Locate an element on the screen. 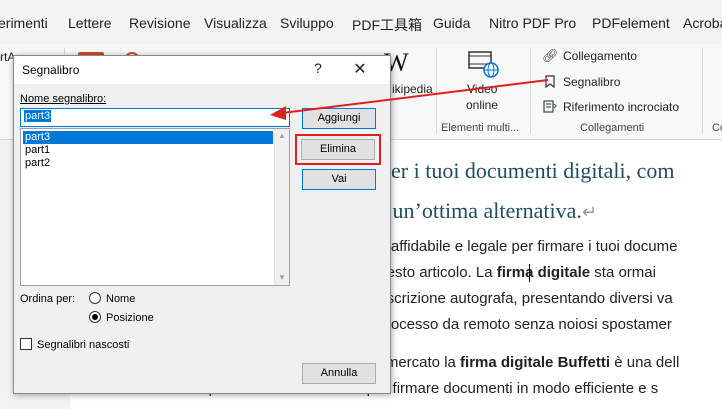  tab-guida: Guida is located at coordinates (451, 23).